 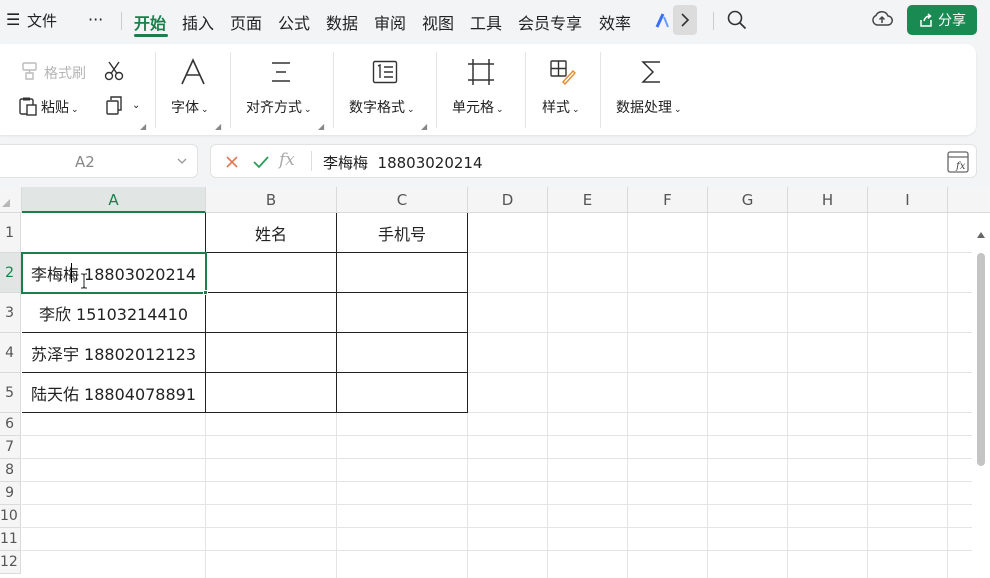 I want to click on tab-review: 审阅, so click(x=390, y=22).